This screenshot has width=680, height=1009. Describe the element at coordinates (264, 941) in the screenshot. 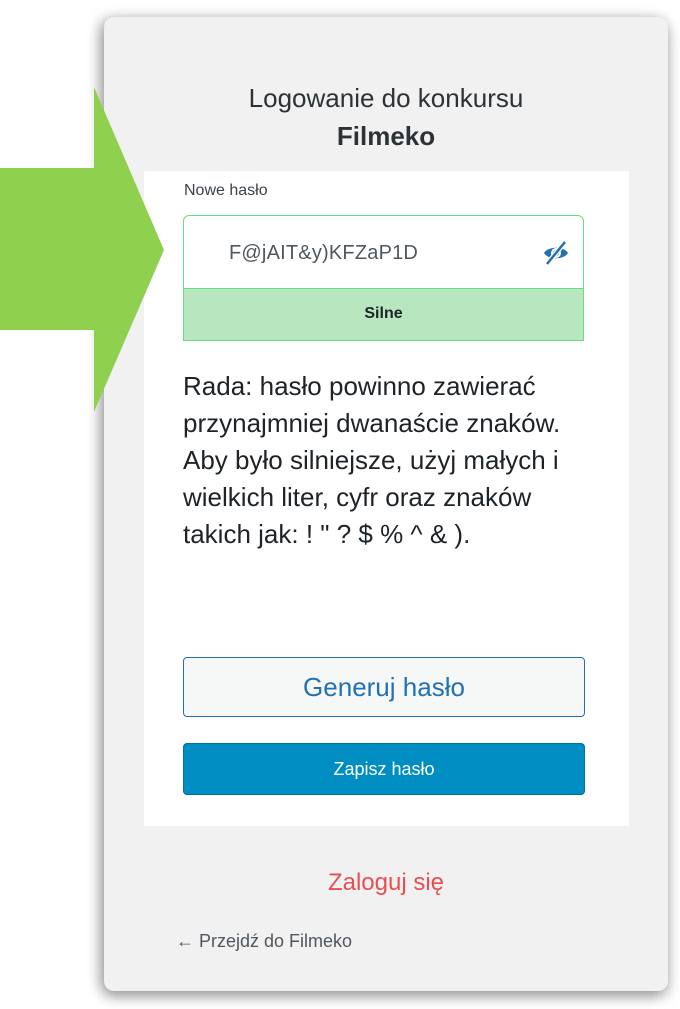

I see `back-to-site-link: ← Przejdź do Filmeko` at that location.